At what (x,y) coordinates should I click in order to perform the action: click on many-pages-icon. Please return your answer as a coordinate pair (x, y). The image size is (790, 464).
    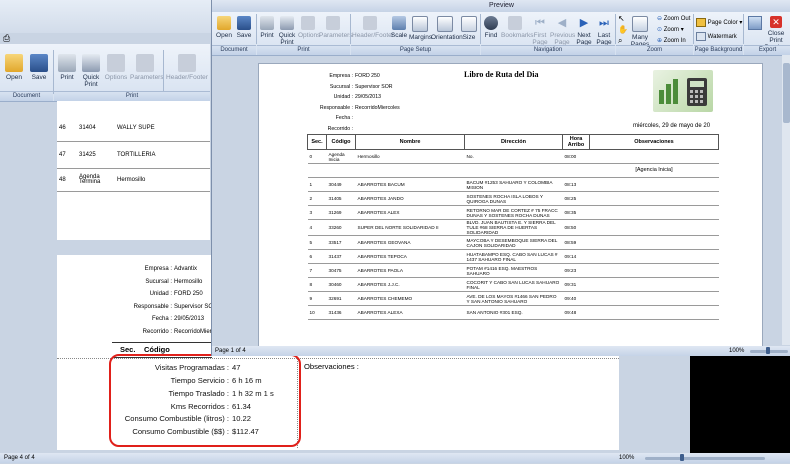
    Looking at the image, I should click on (640, 24).